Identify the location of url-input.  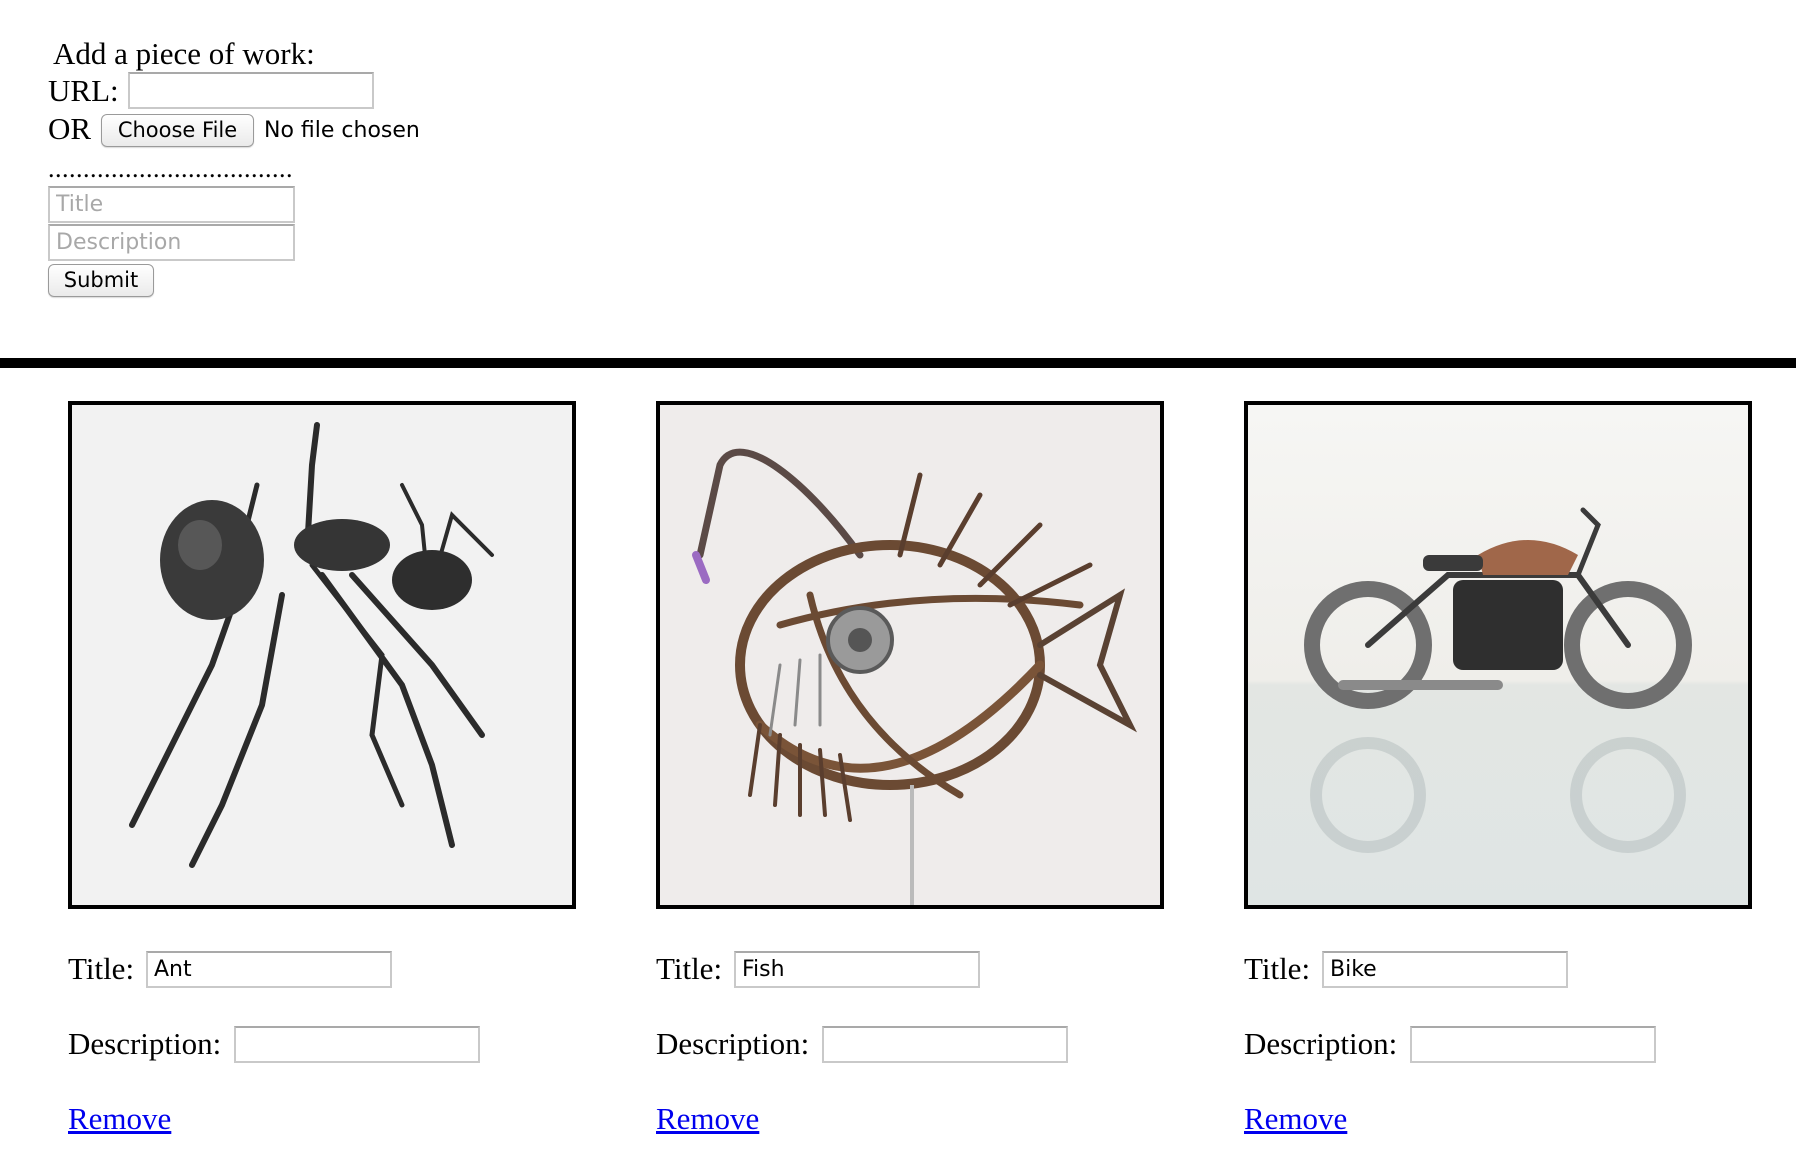
(251, 90).